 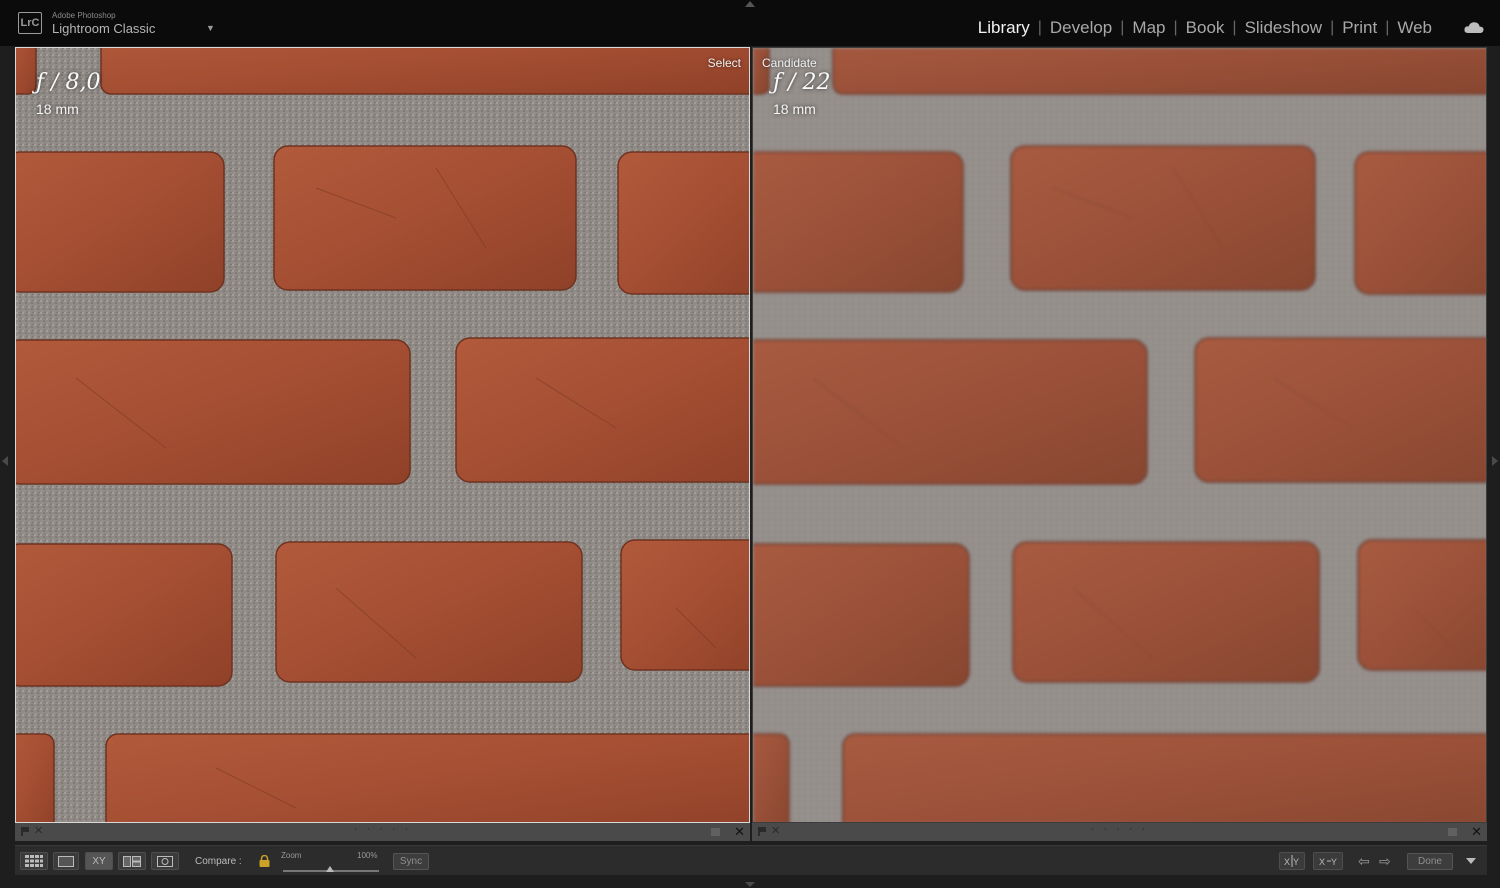 I want to click on loupe-icon, so click(x=66, y=861).